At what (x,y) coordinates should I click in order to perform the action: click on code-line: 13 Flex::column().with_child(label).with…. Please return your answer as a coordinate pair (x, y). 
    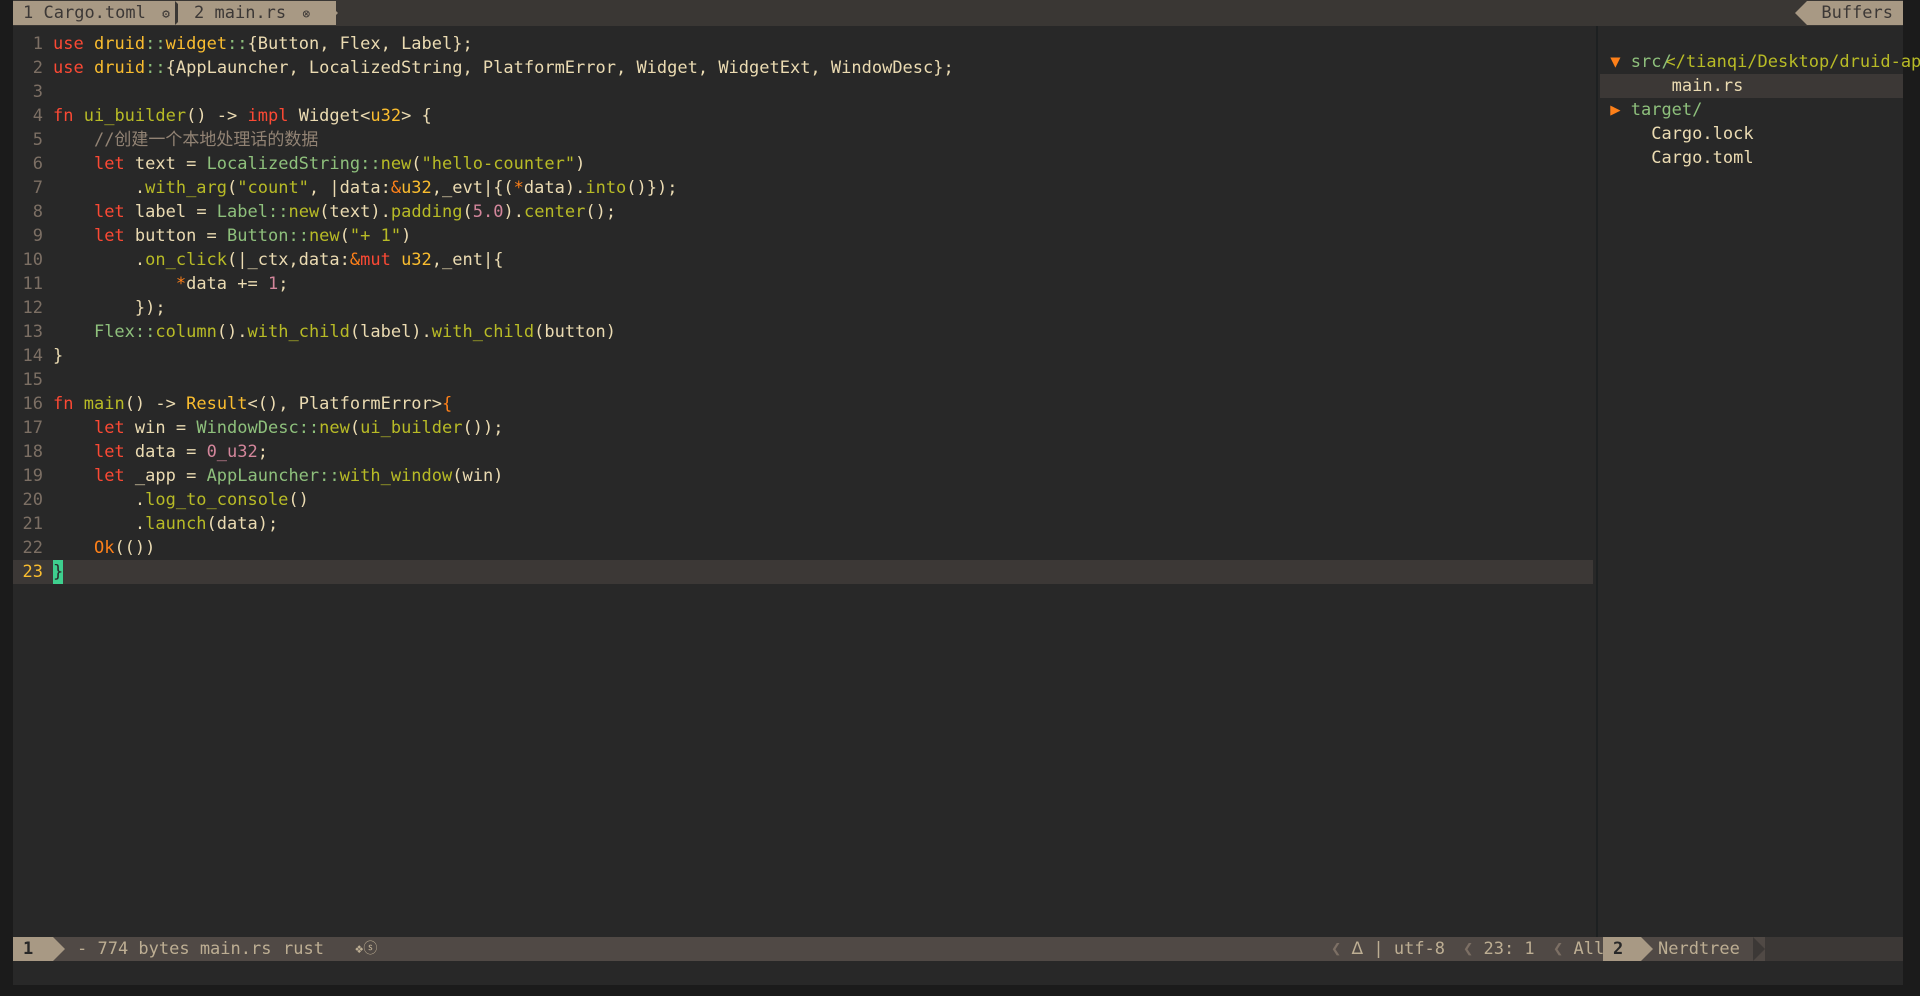
    Looking at the image, I should click on (803, 332).